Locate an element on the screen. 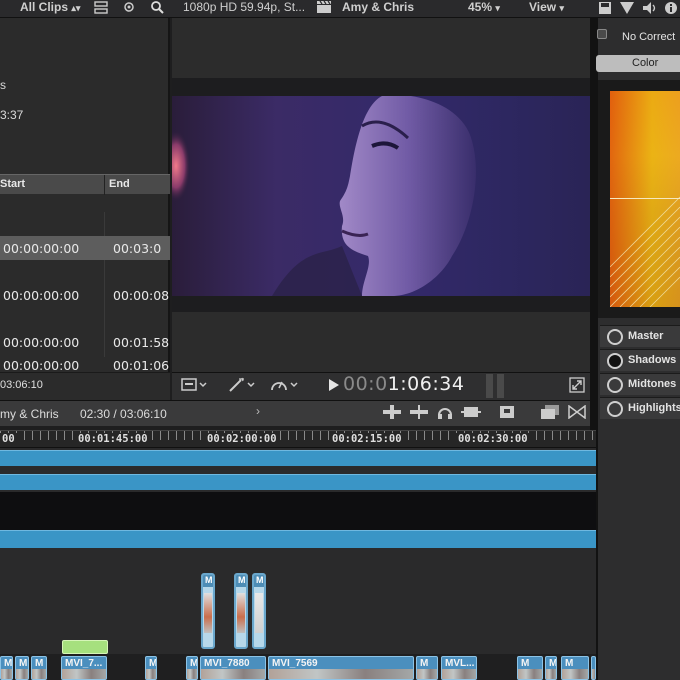  filmstrip-view-icon is located at coordinates (101, 9).